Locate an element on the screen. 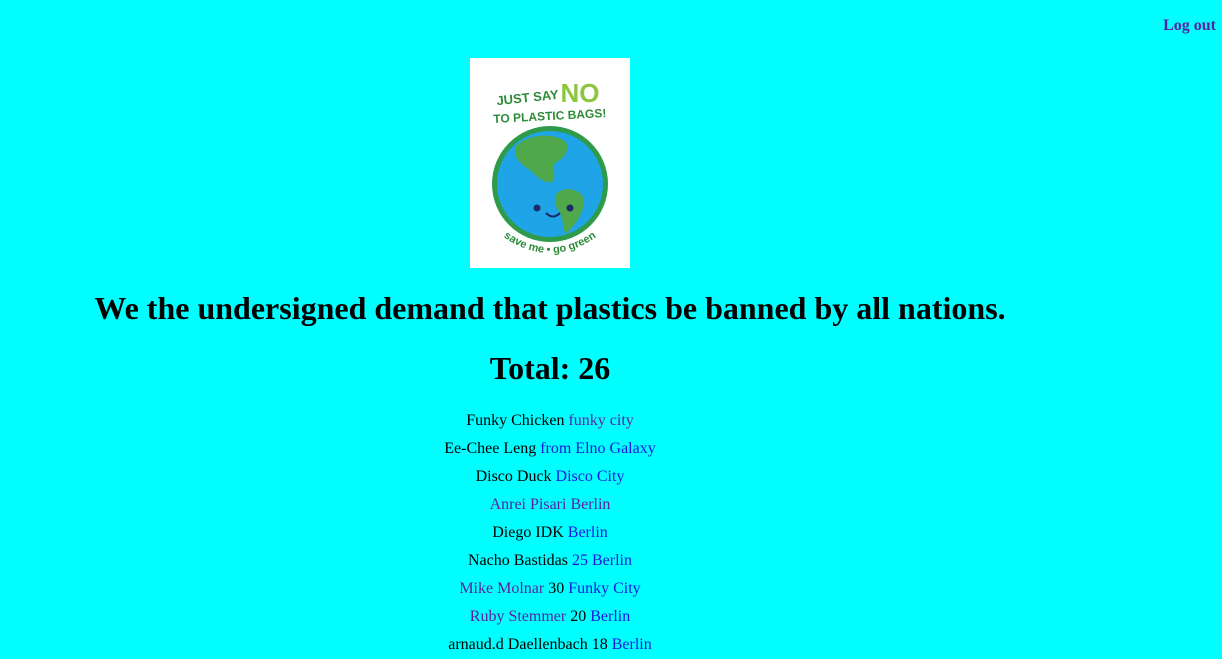  list-item: arnaud.d Daellenbach 18 Berlin is located at coordinates (550, 645).